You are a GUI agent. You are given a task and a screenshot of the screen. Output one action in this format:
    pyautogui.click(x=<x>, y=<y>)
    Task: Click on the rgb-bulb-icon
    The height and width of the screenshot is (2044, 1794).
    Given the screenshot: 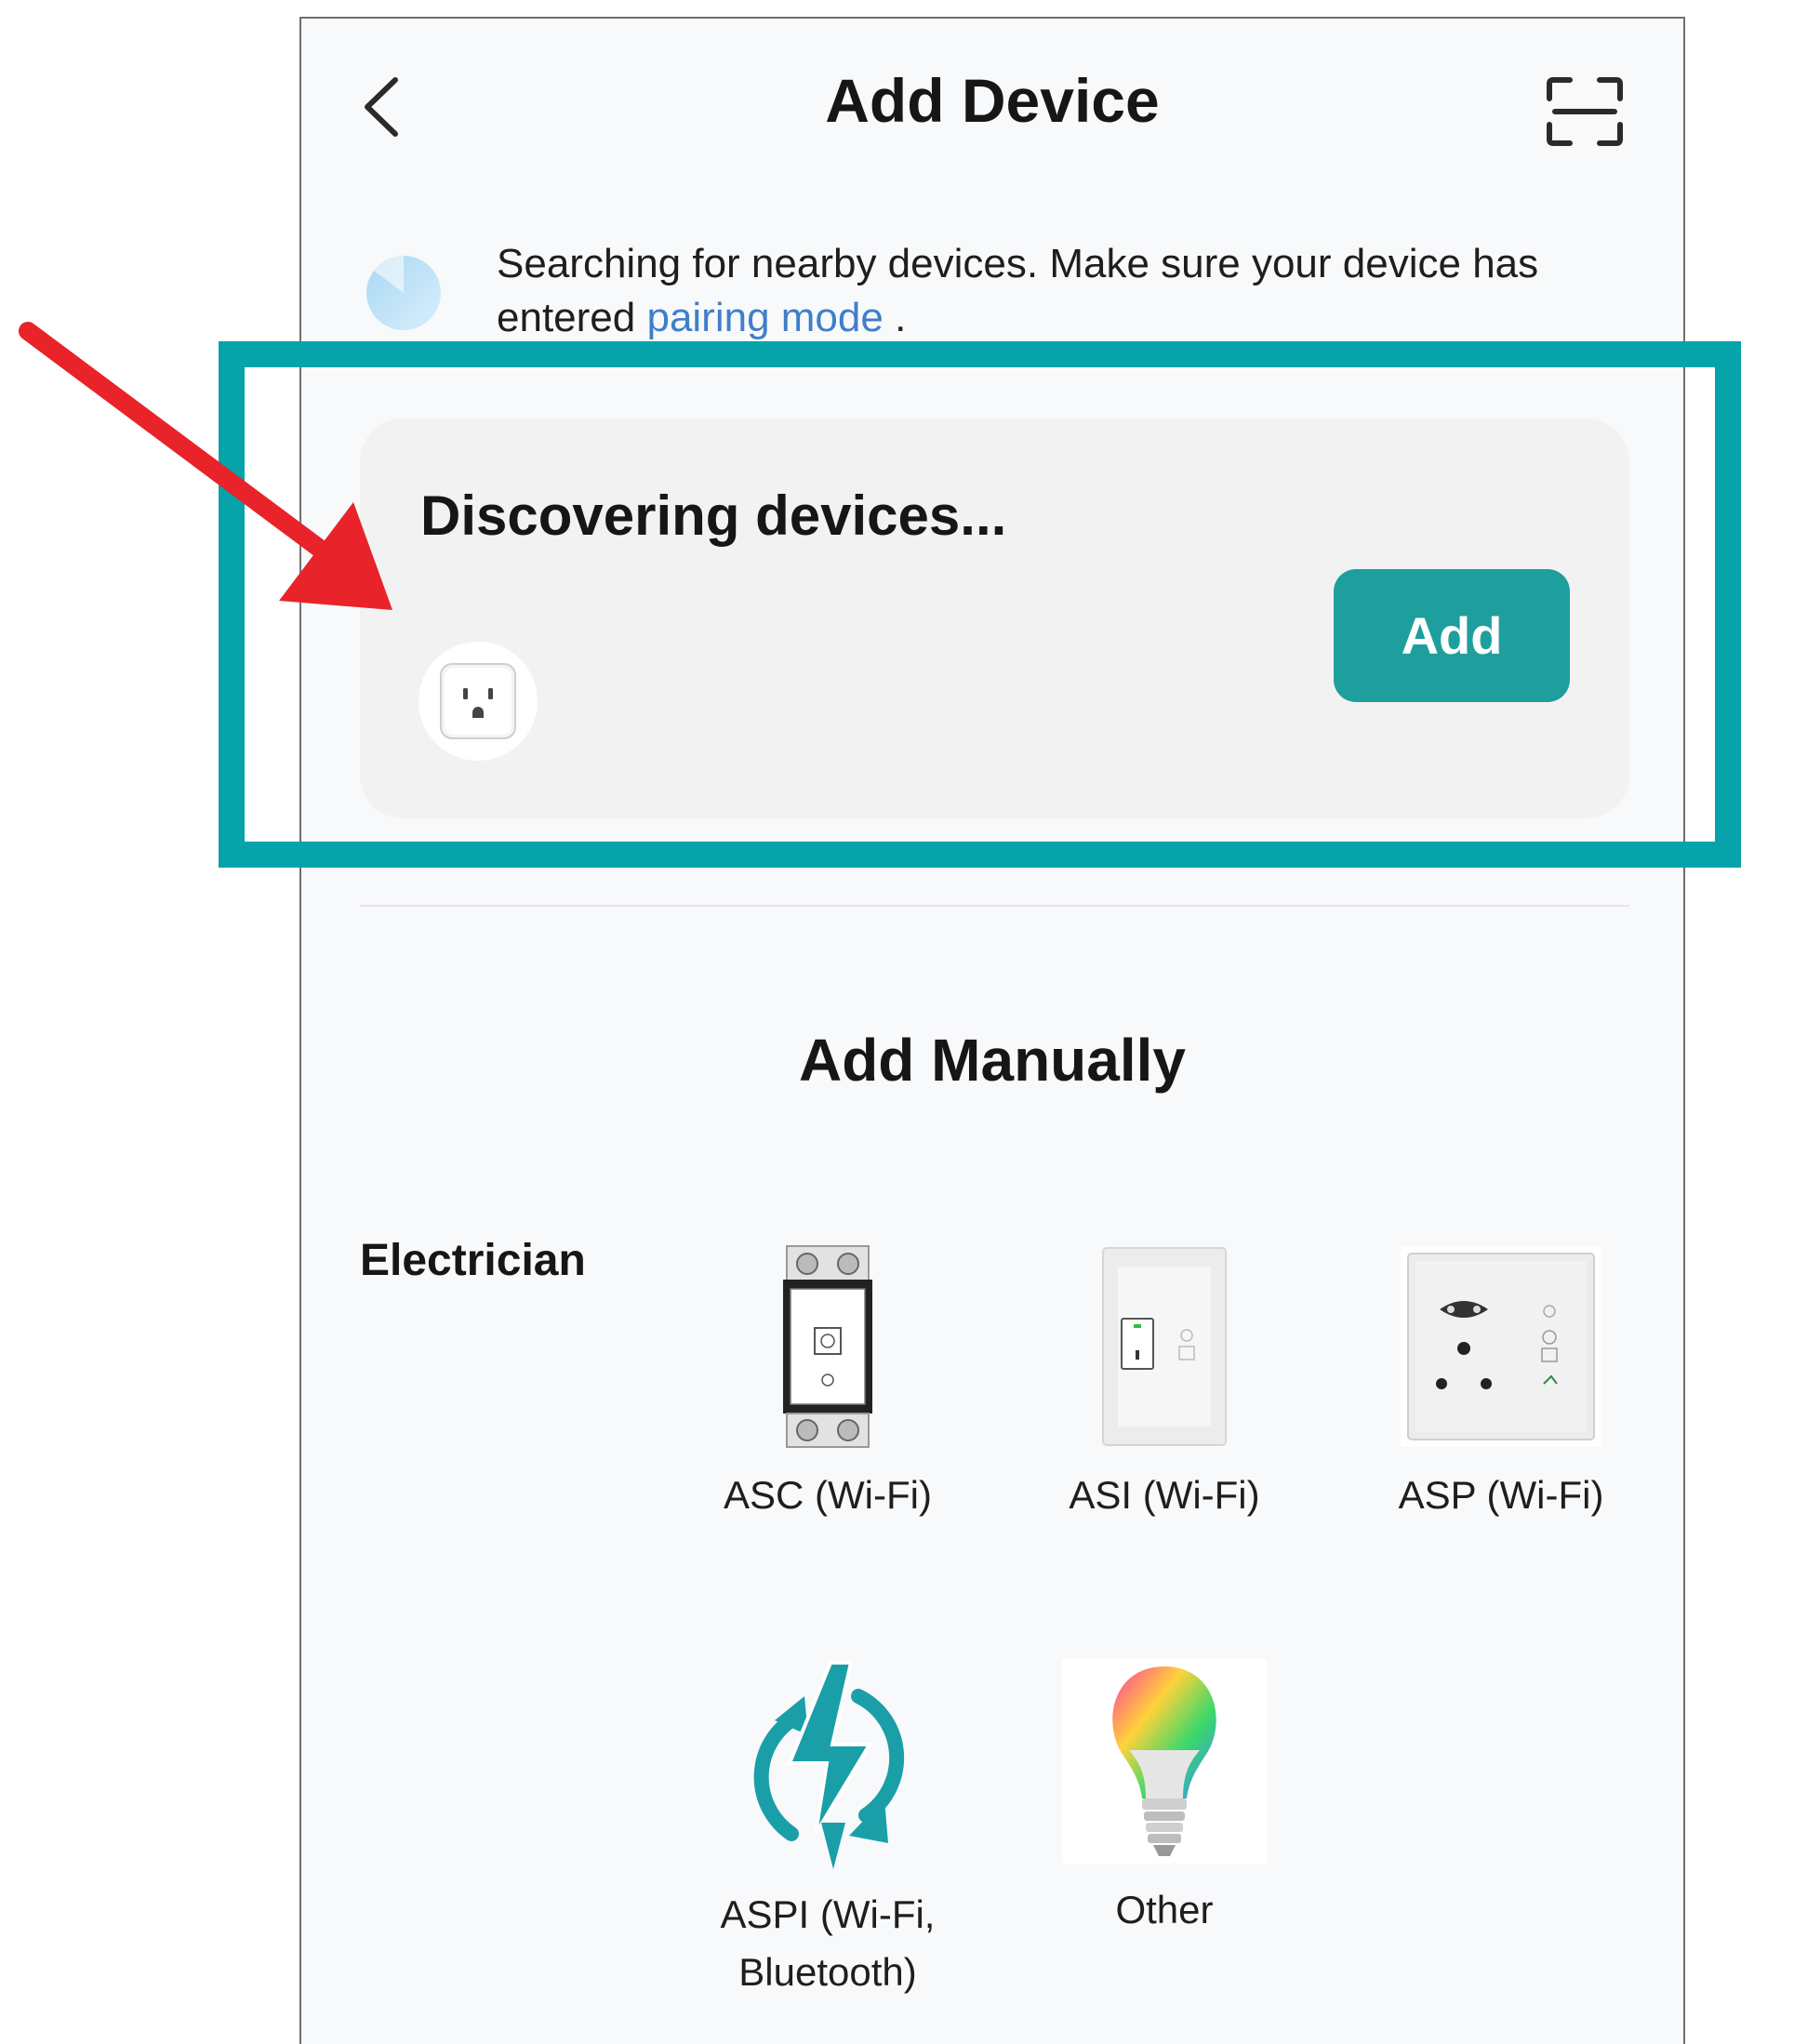 What is the action you would take?
    pyautogui.click(x=1164, y=1761)
    